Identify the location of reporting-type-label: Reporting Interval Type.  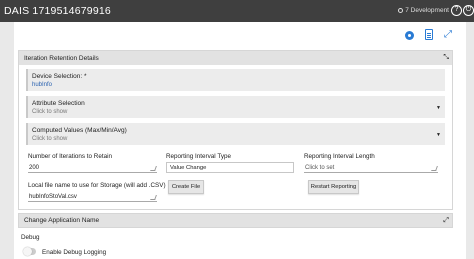
(198, 156).